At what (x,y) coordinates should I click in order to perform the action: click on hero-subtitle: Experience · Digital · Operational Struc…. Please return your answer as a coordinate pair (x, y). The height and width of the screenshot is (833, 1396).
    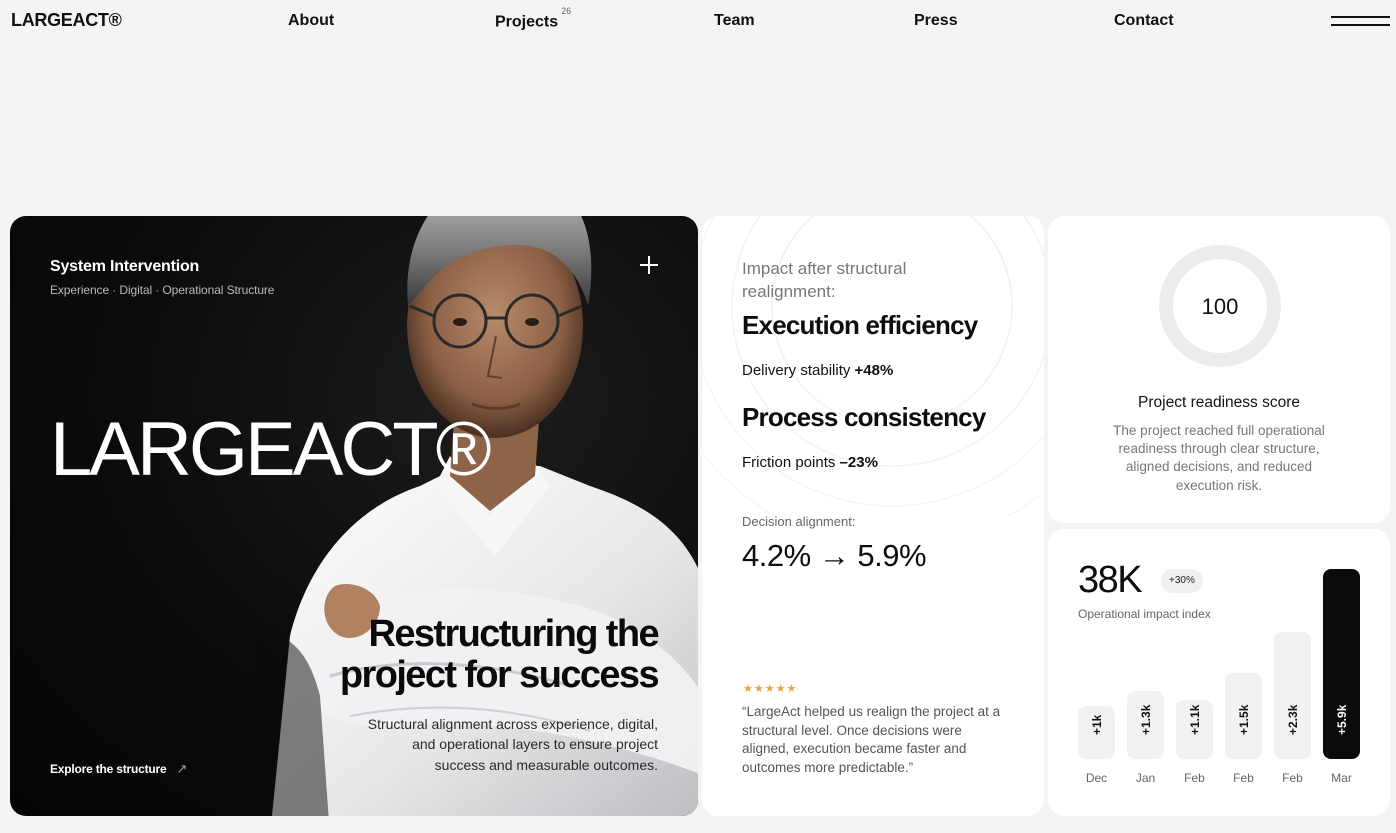
    Looking at the image, I should click on (162, 290).